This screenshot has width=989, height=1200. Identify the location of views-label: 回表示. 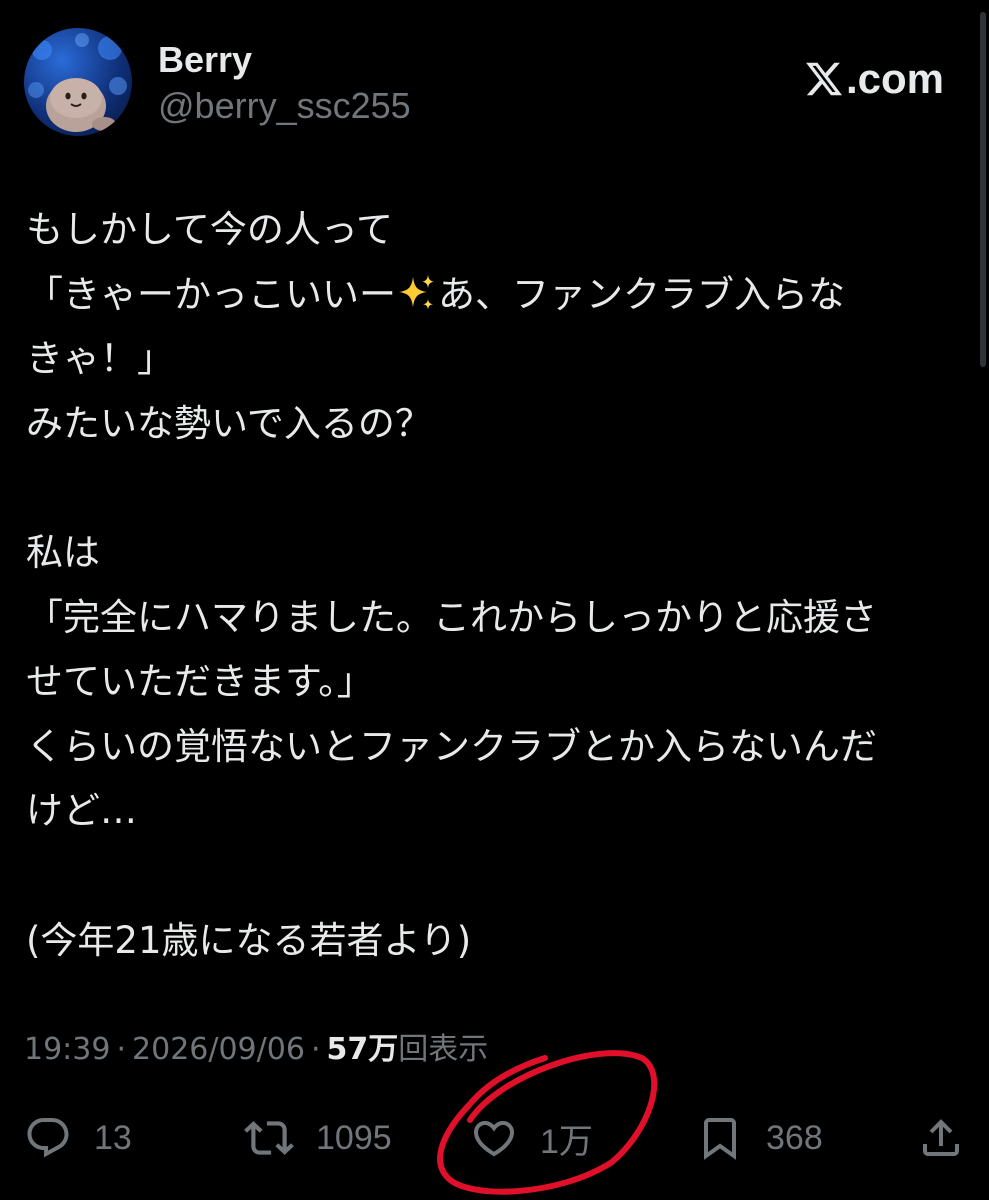
(443, 1049).